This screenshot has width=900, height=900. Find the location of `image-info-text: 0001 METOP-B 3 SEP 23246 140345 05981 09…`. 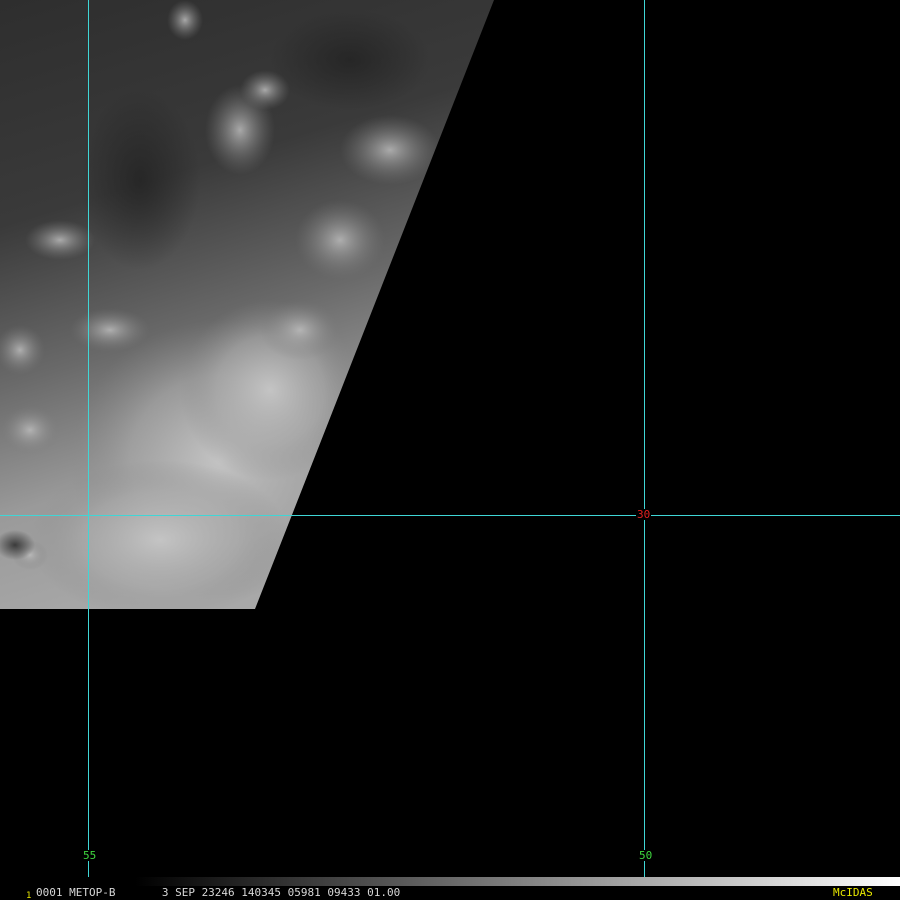

image-info-text: 0001 METOP-B 3 SEP 23246 140345 05981 09… is located at coordinates (218, 892).